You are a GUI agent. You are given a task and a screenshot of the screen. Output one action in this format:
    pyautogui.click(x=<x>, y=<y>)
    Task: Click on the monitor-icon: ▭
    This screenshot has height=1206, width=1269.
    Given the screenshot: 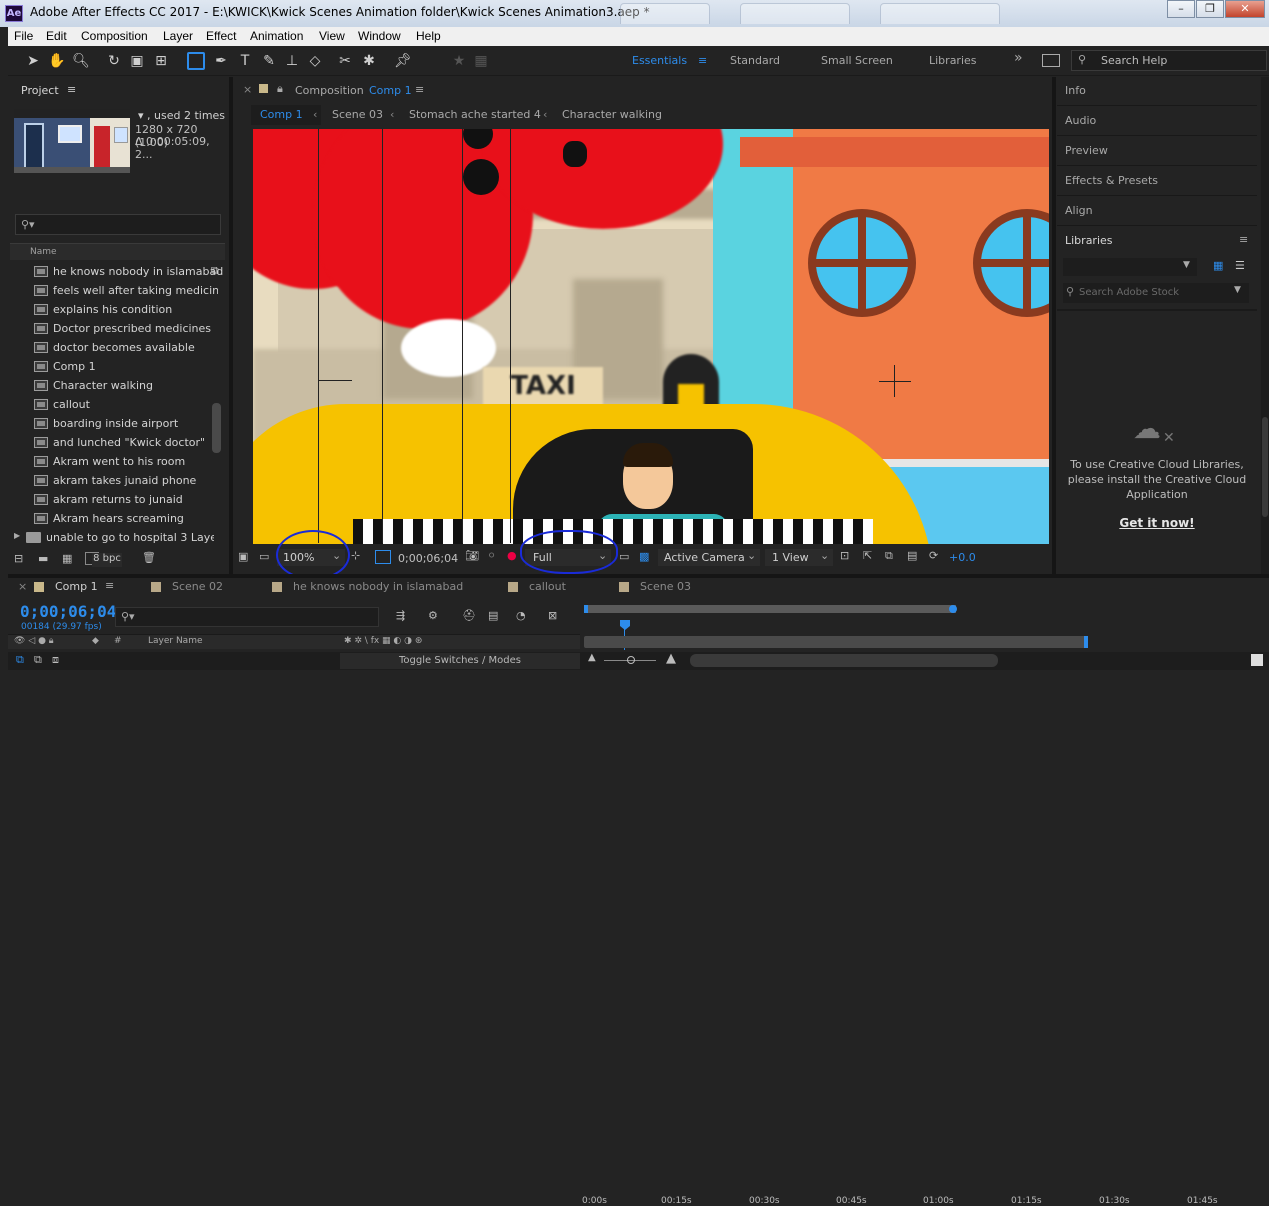 What is the action you would take?
    pyautogui.click(x=264, y=556)
    